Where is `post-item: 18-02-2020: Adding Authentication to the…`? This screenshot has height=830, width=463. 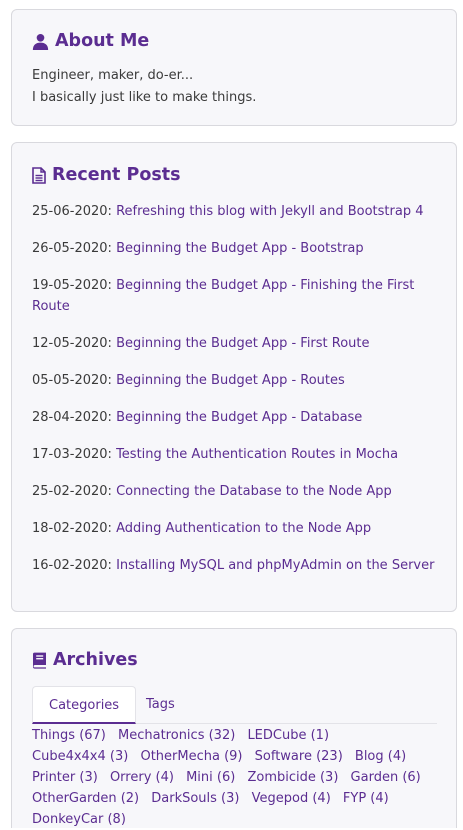
post-item: 18-02-2020: Adding Authentication to the… is located at coordinates (234, 528).